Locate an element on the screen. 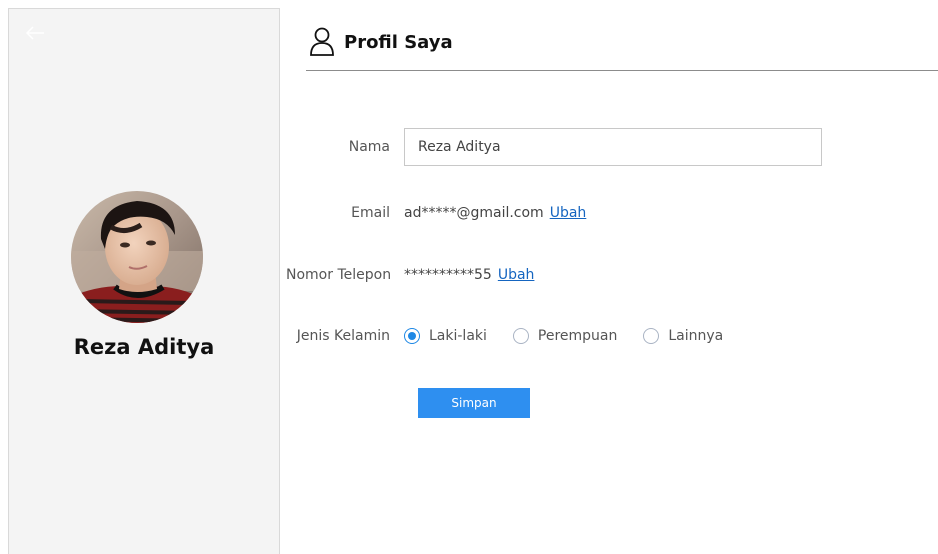 Image resolution: width=938 pixels, height=554 pixels. arrow-left-icon is located at coordinates (34, 33).